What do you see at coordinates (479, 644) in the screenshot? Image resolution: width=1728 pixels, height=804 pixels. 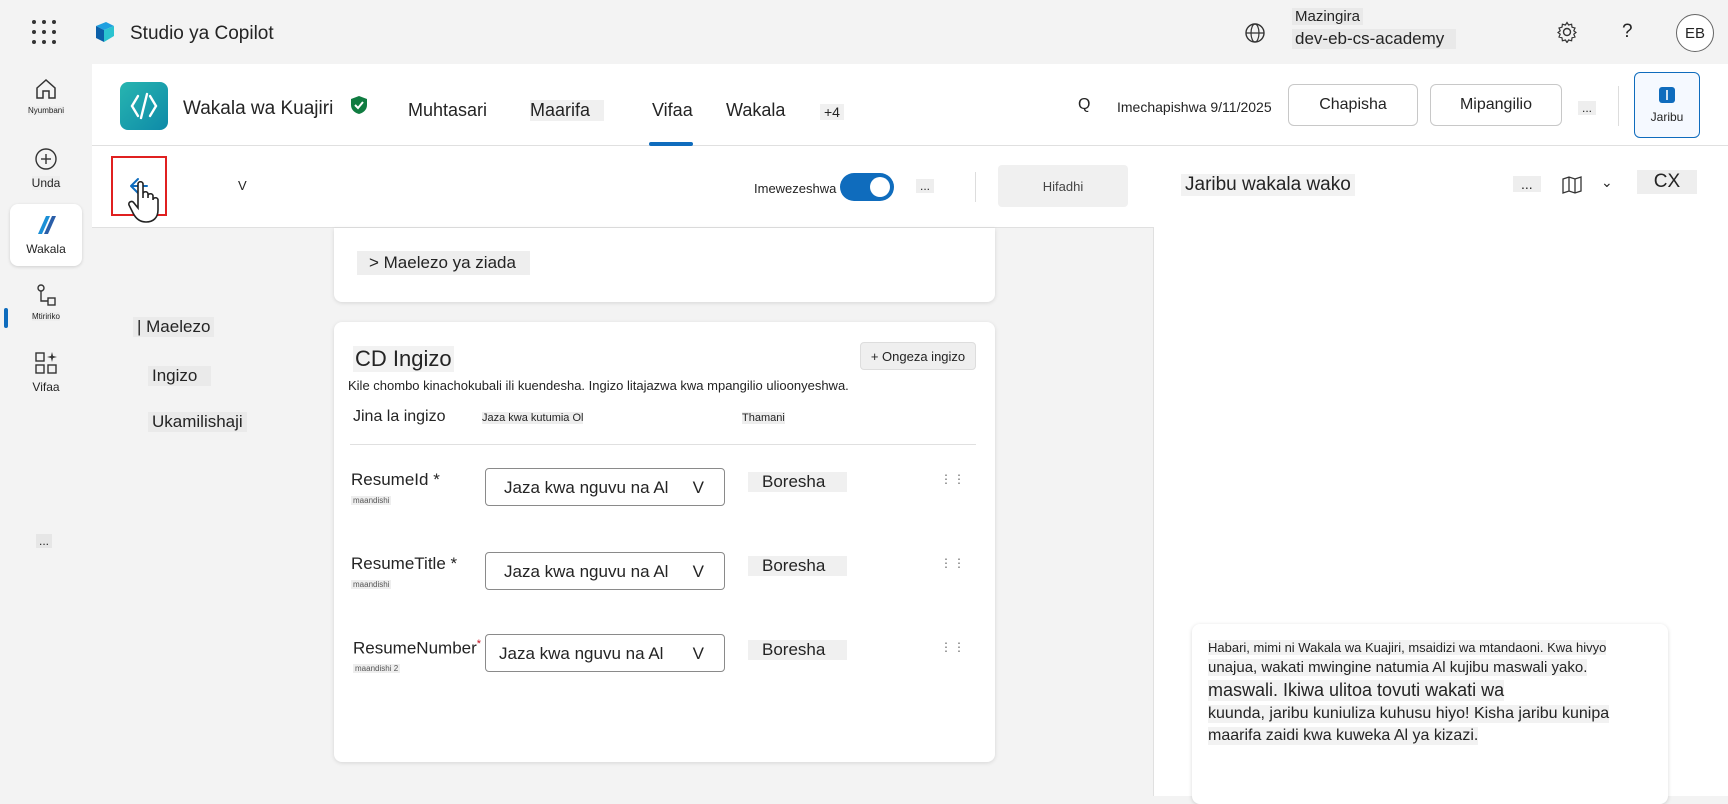 I see `required-mark: *` at bounding box center [479, 644].